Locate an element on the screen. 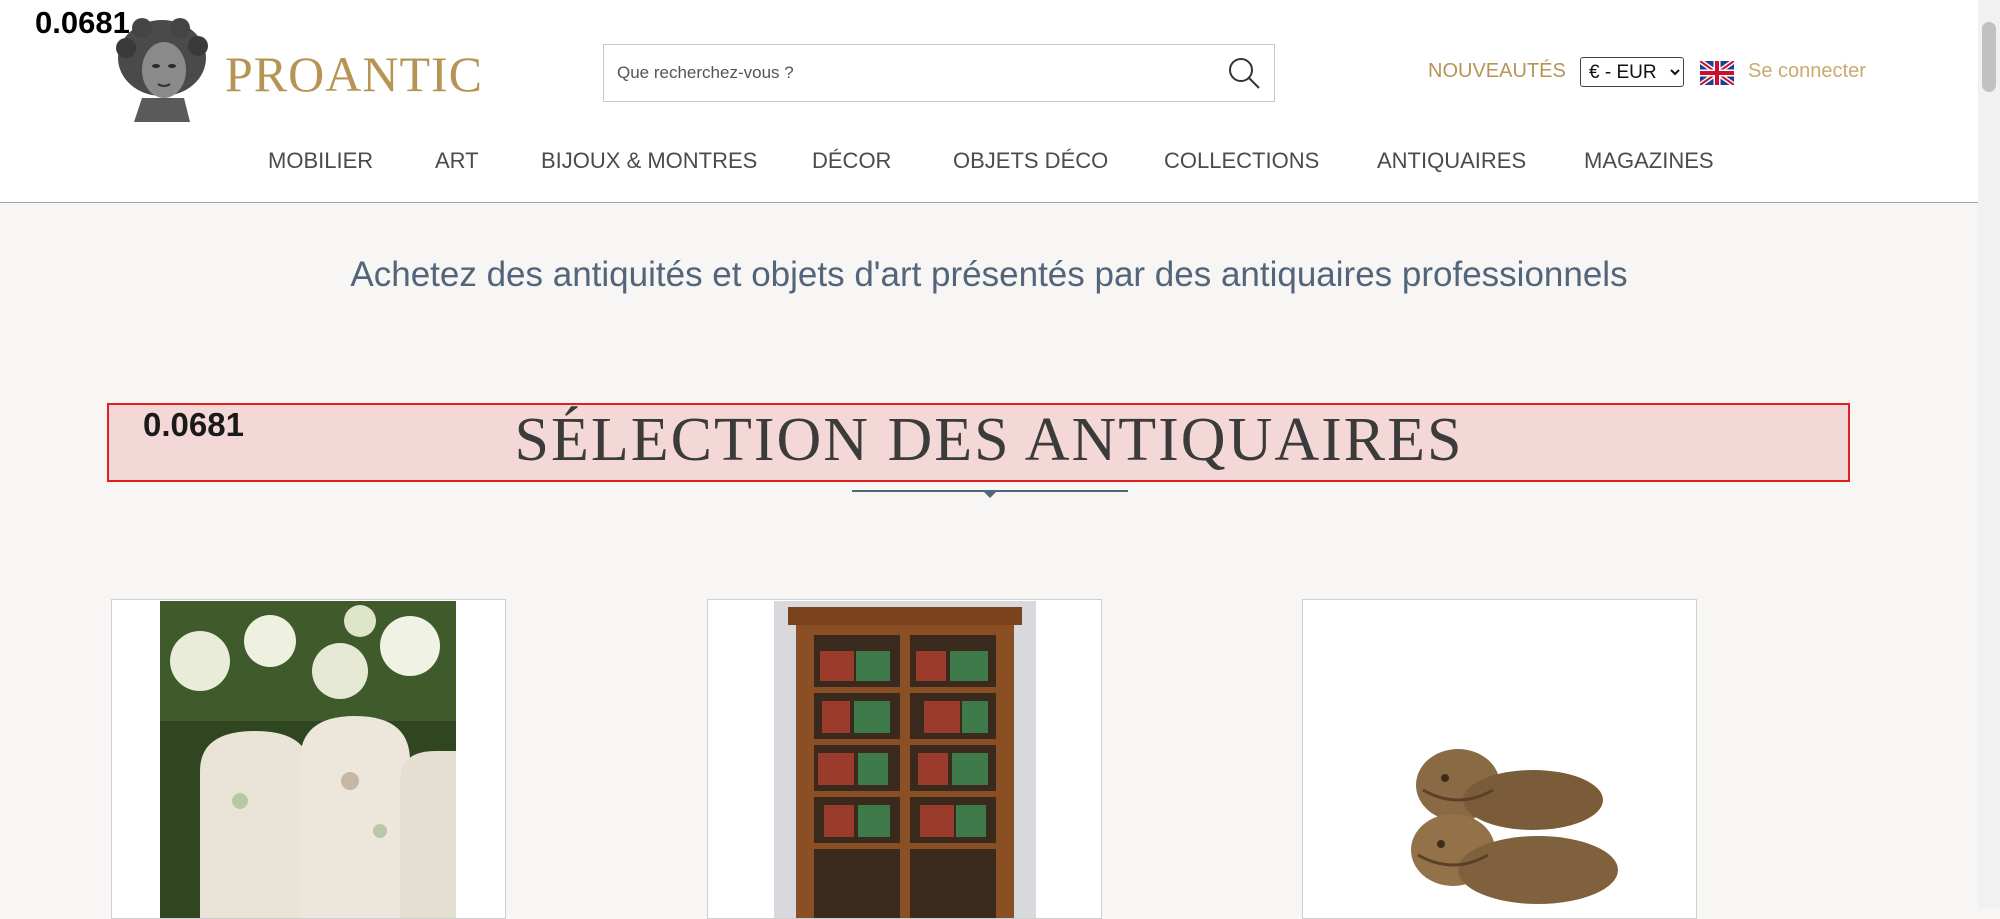 The image size is (2000, 919). nav-item-magazines: MAGAZINES is located at coordinates (1649, 161).